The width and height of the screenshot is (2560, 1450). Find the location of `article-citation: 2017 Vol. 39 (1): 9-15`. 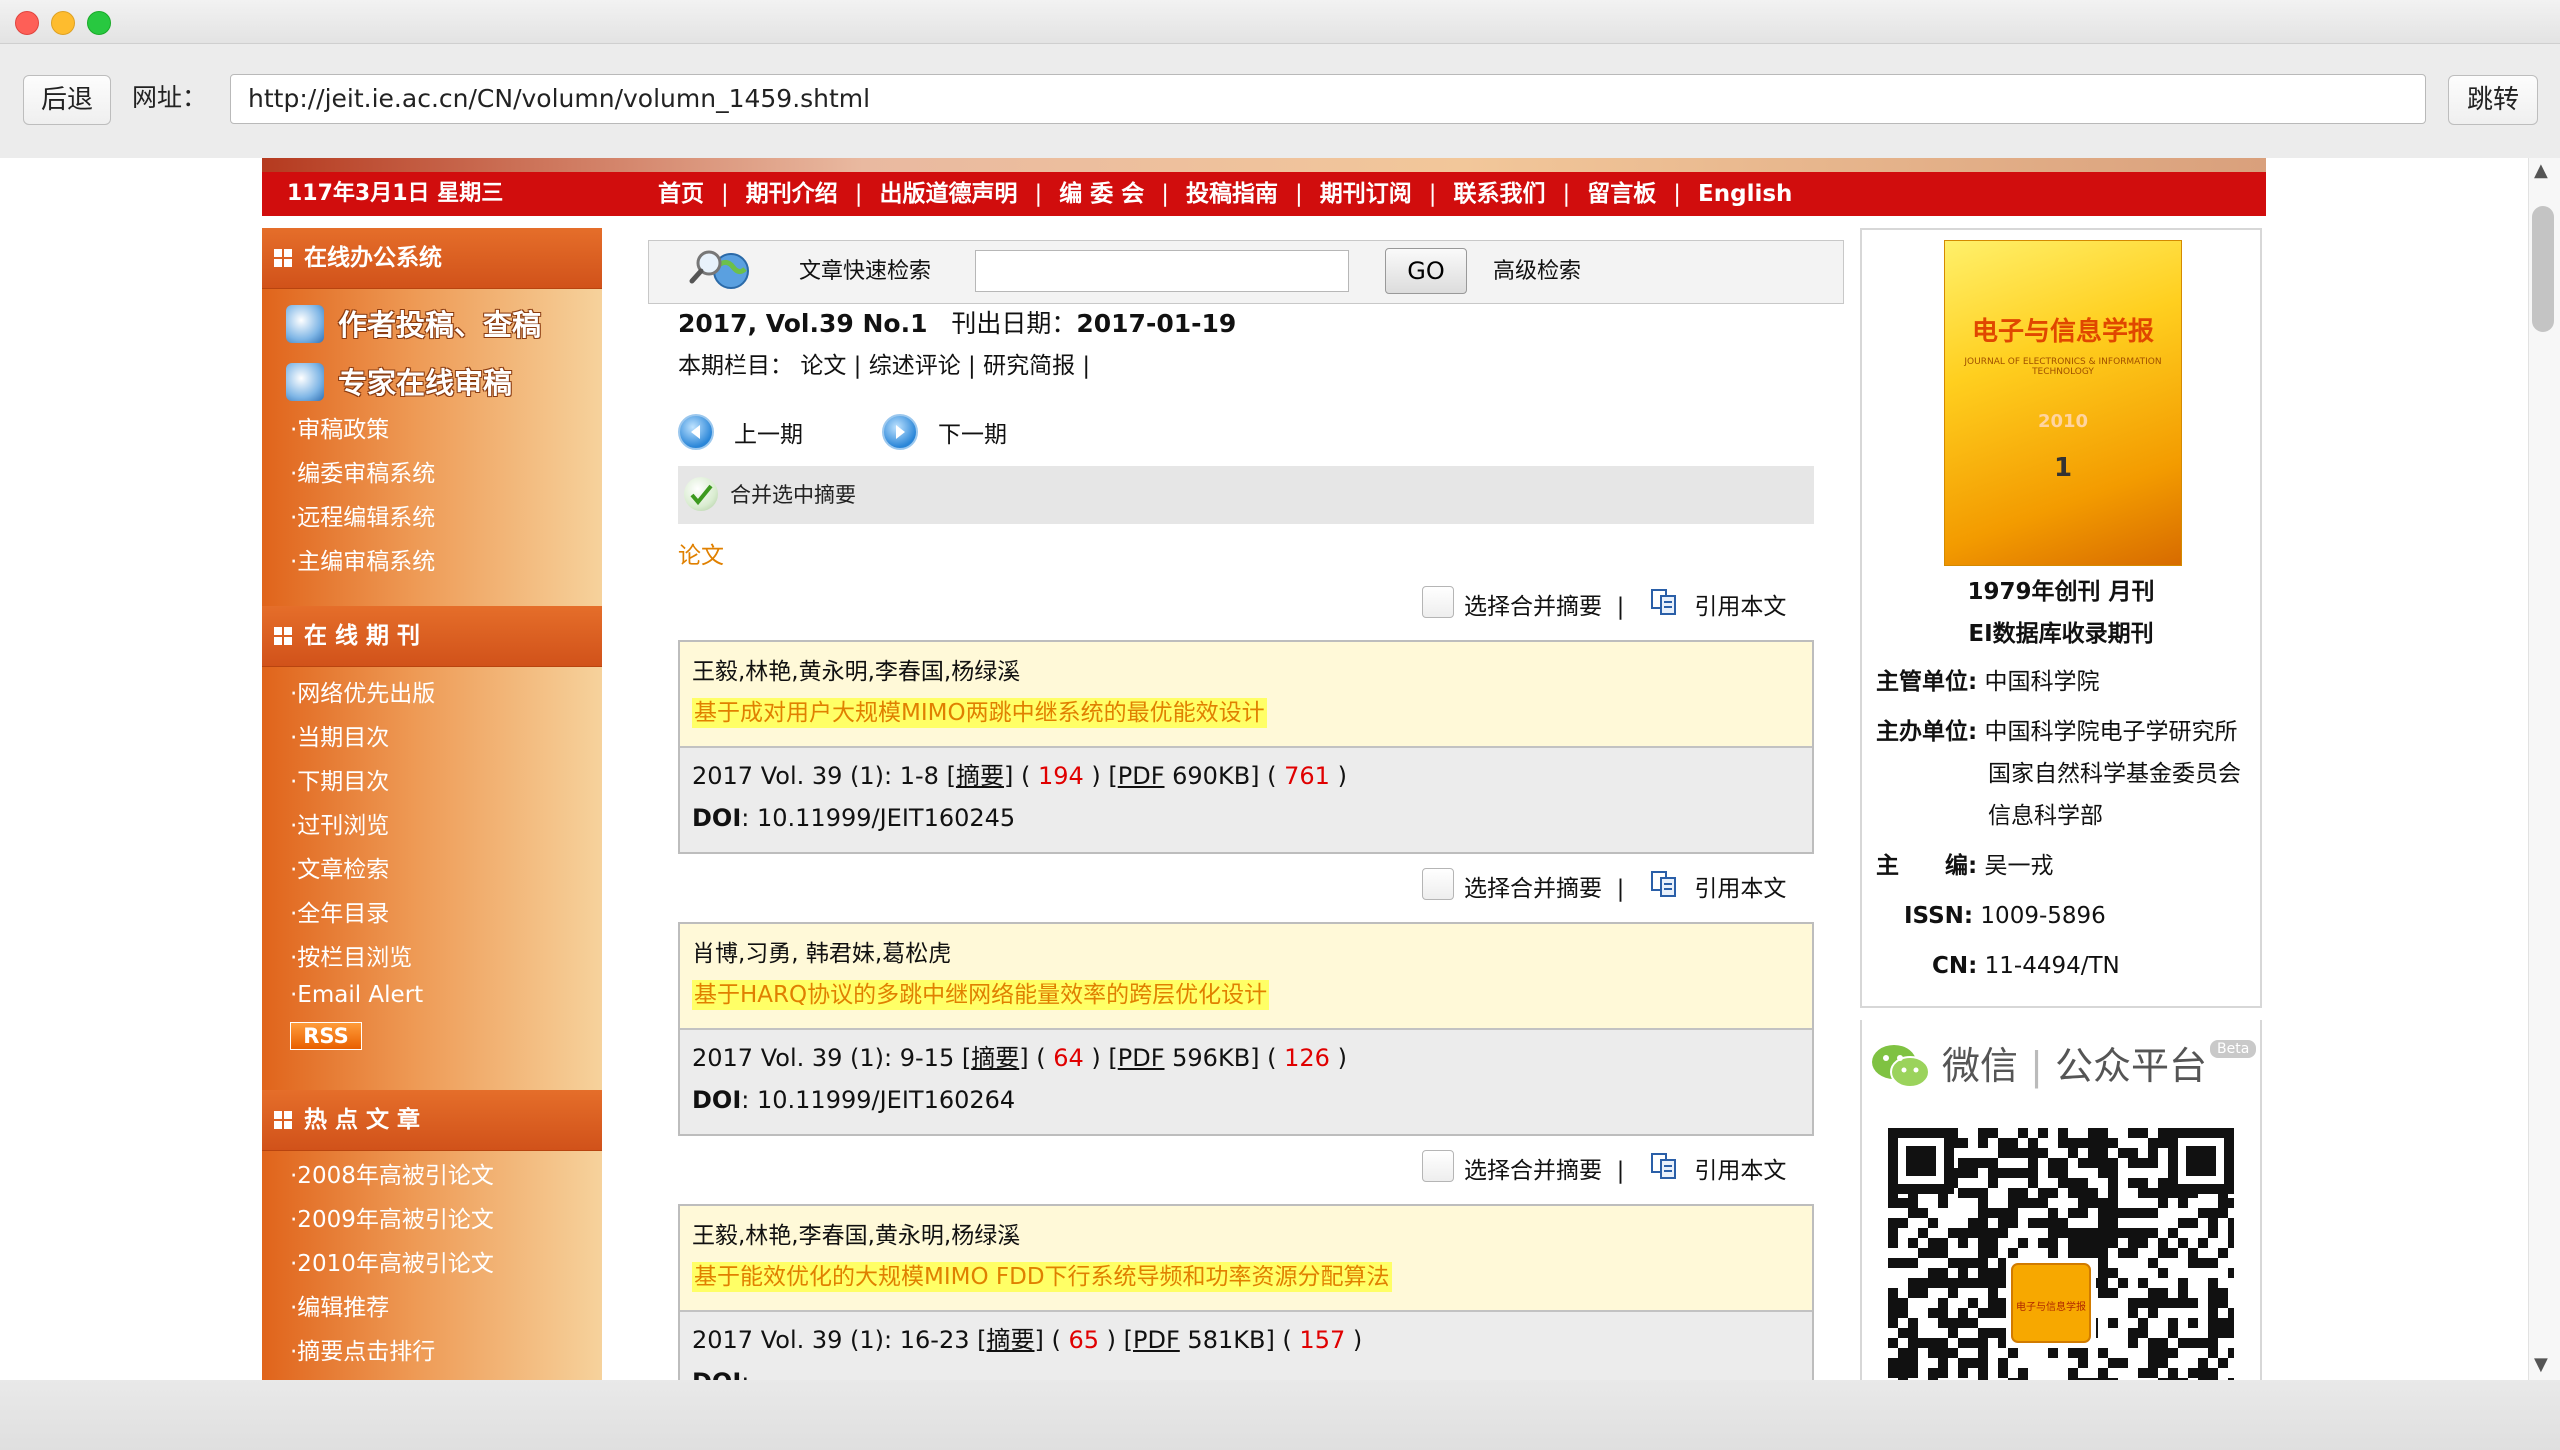

article-citation: 2017 Vol. 39 (1): 9-15 is located at coordinates (823, 1058).